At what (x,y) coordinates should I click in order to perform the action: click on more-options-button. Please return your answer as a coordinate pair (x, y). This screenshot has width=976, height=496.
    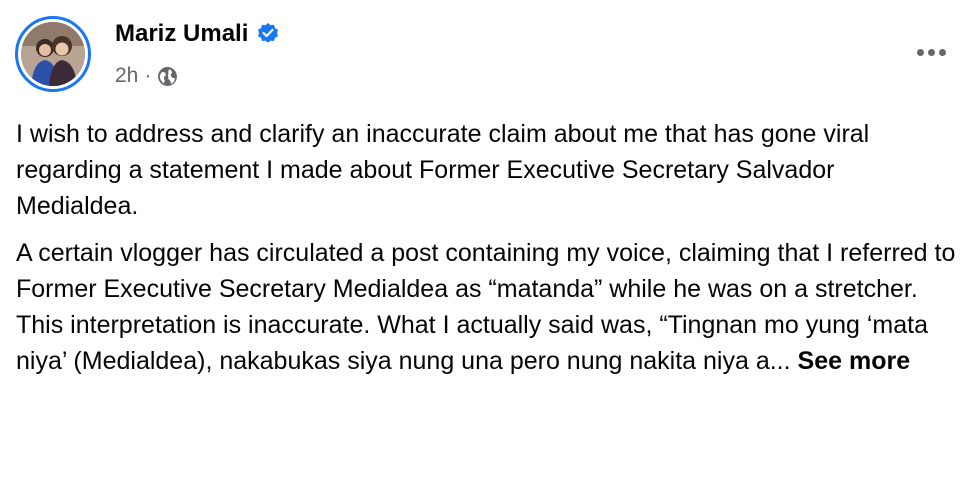
    Looking at the image, I should click on (931, 52).